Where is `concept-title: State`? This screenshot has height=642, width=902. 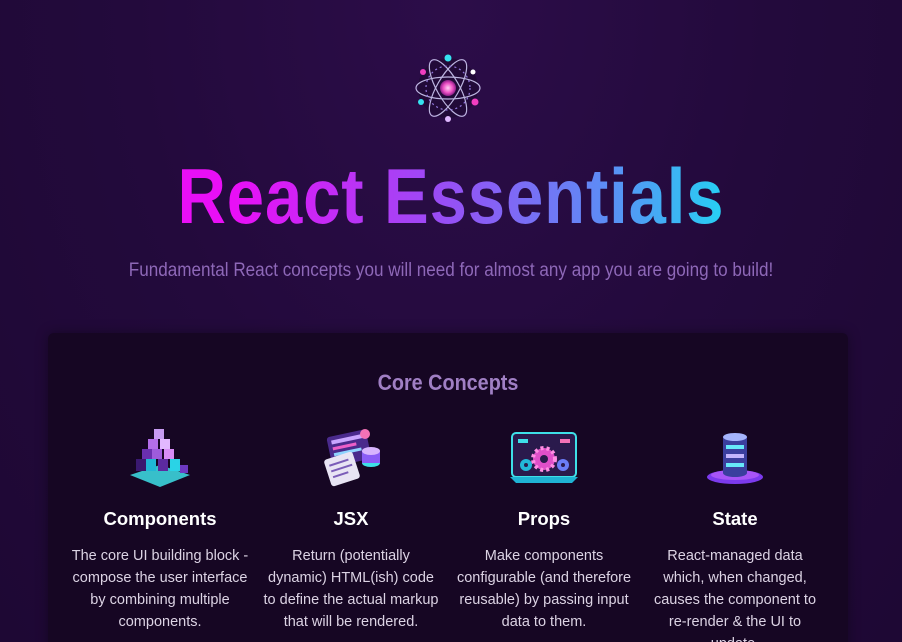 concept-title: State is located at coordinates (735, 518).